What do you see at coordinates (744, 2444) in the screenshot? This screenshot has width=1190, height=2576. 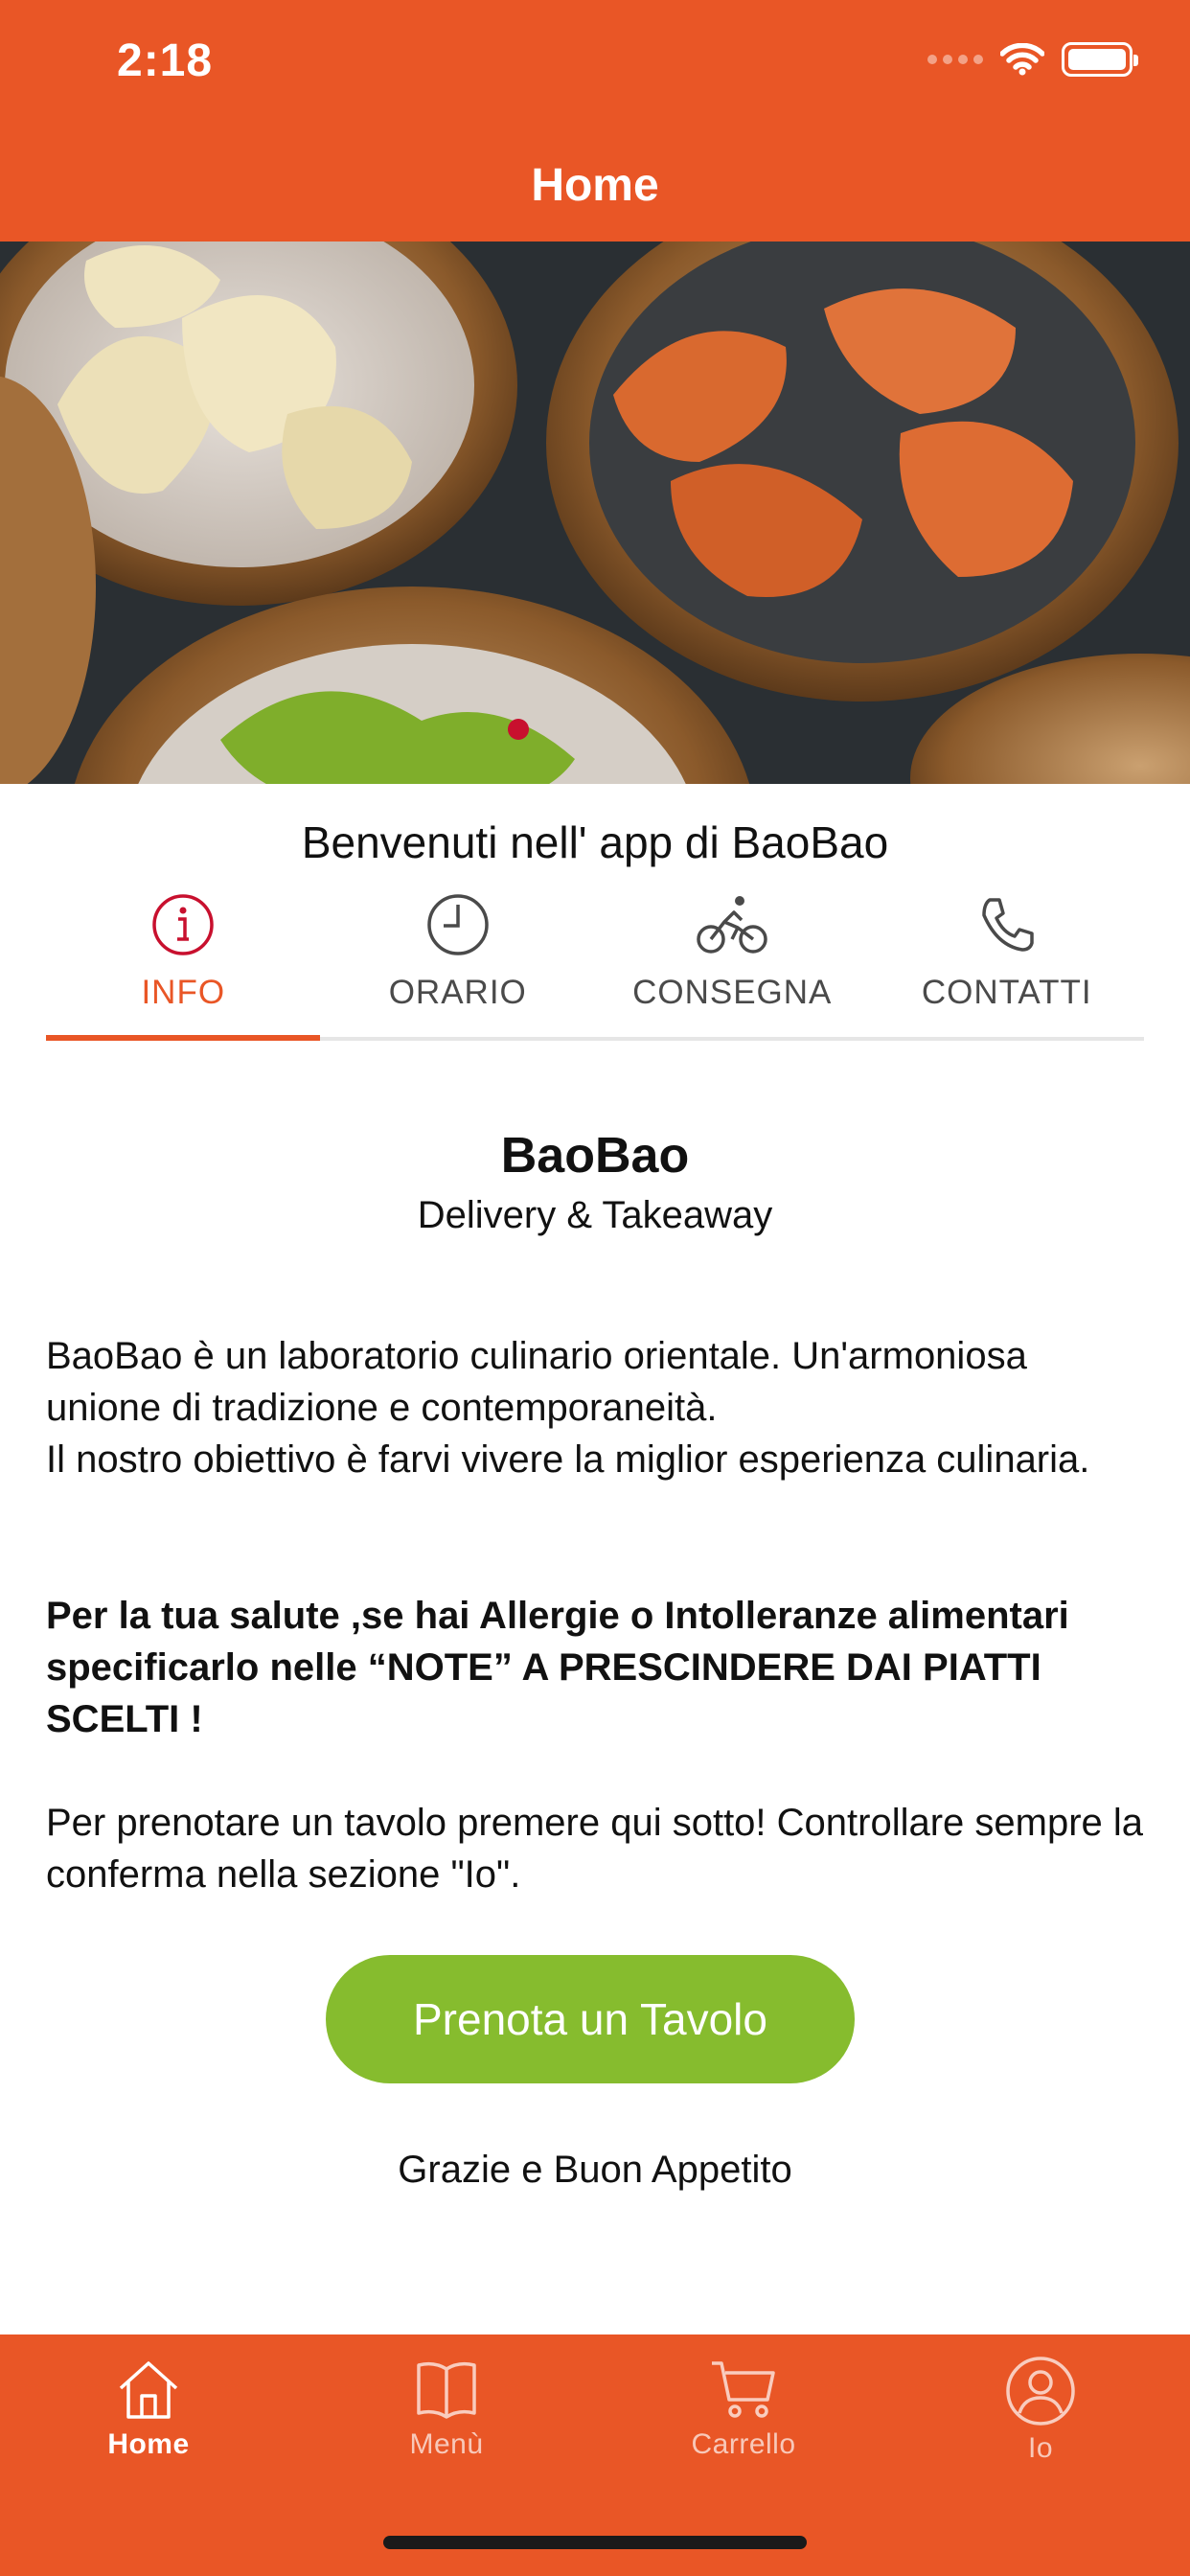 I see `nav-label: Carrello` at bounding box center [744, 2444].